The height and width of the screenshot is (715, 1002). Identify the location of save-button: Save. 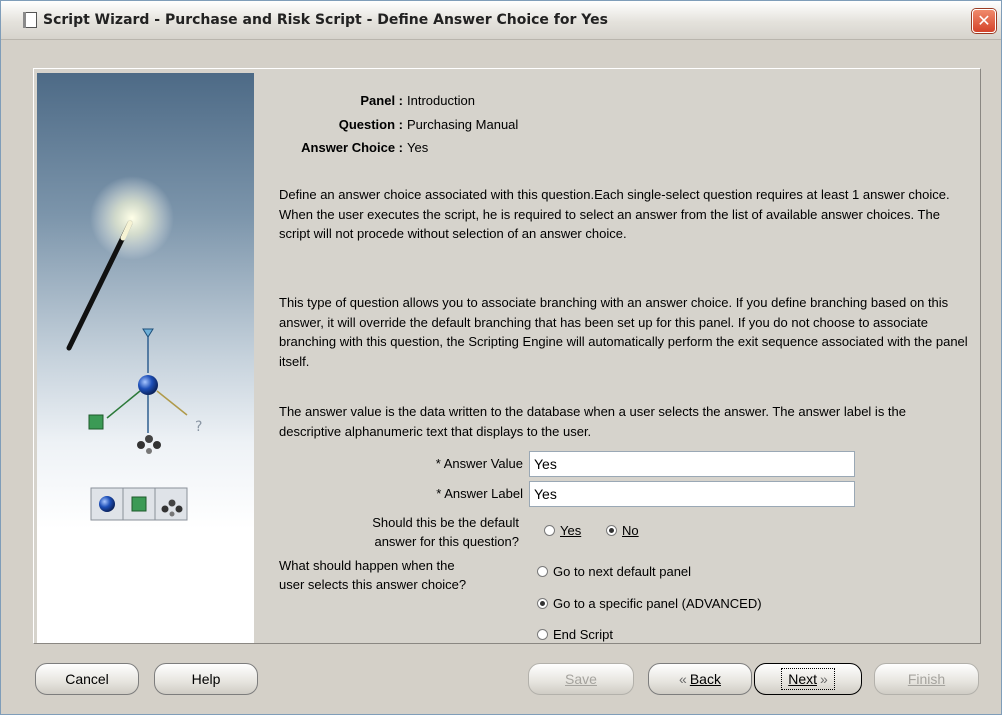
(581, 679).